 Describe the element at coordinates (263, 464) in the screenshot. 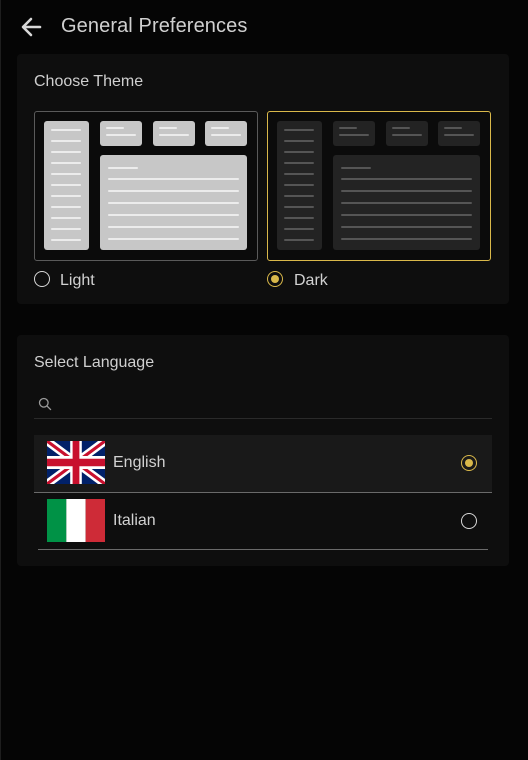

I see `language-option-english: English` at that location.